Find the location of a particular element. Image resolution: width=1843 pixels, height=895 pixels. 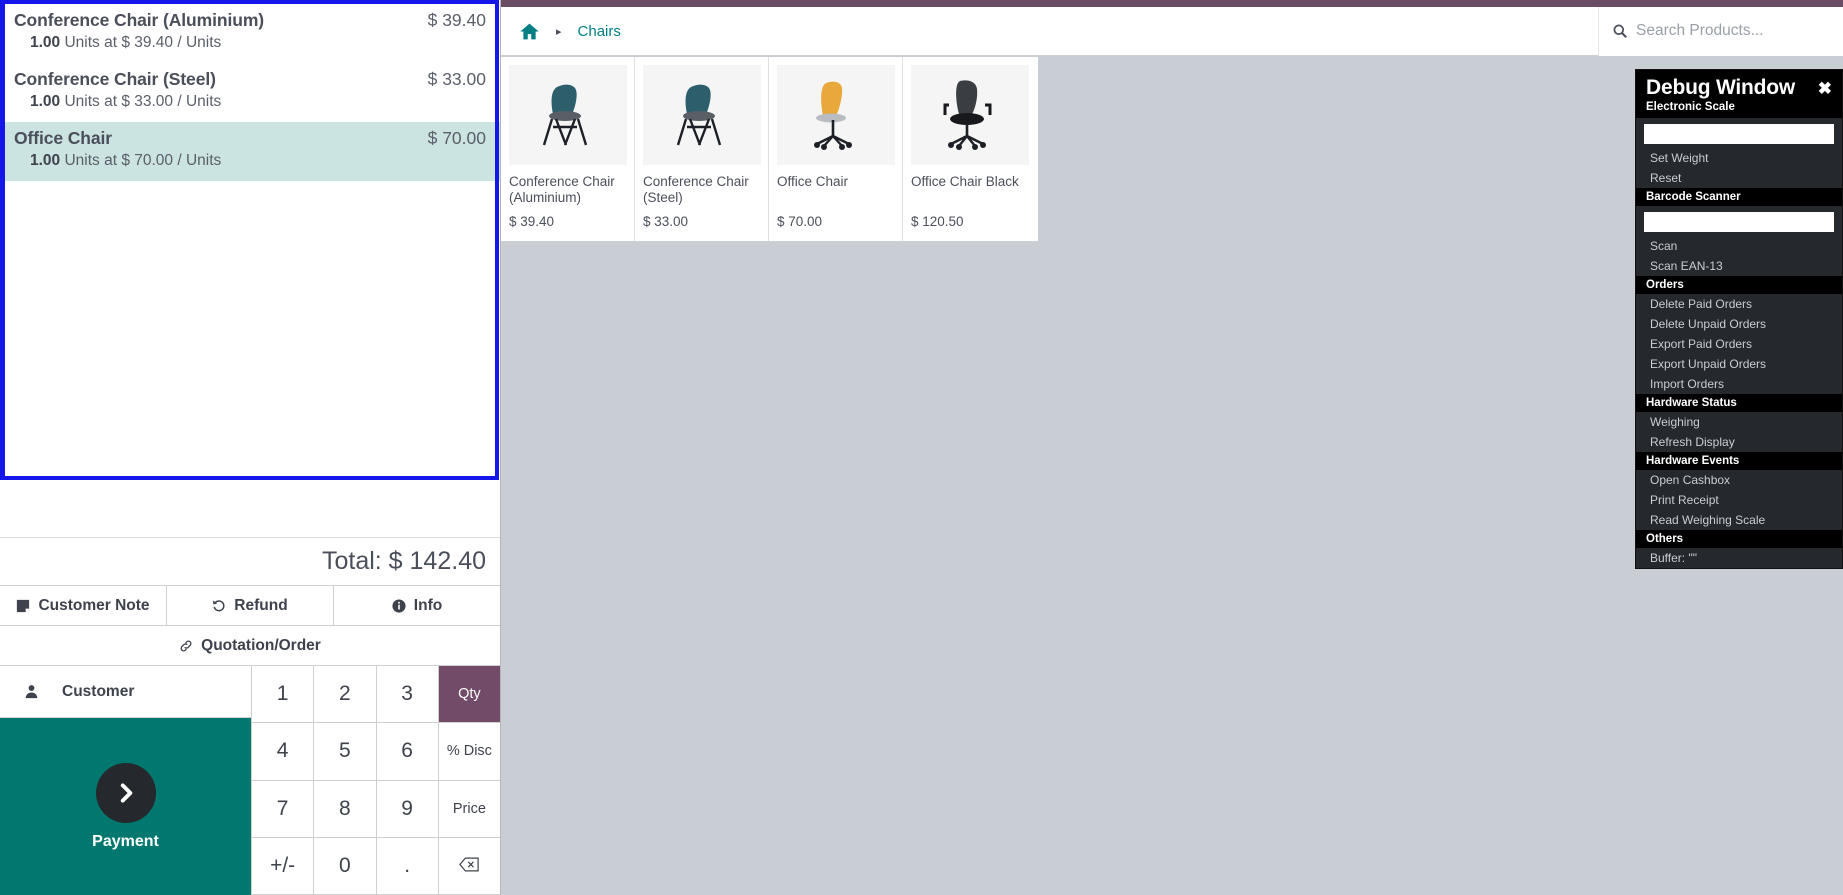

product-card: Office Chair $ 70.00 is located at coordinates (836, 149).